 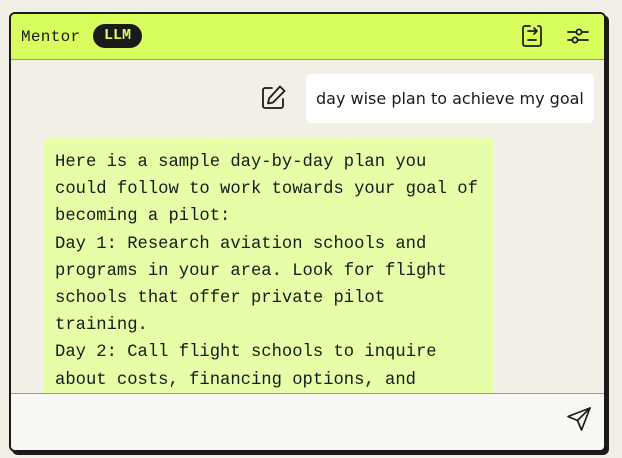 I want to click on chat-header: Mentor LLM, so click(x=307, y=37).